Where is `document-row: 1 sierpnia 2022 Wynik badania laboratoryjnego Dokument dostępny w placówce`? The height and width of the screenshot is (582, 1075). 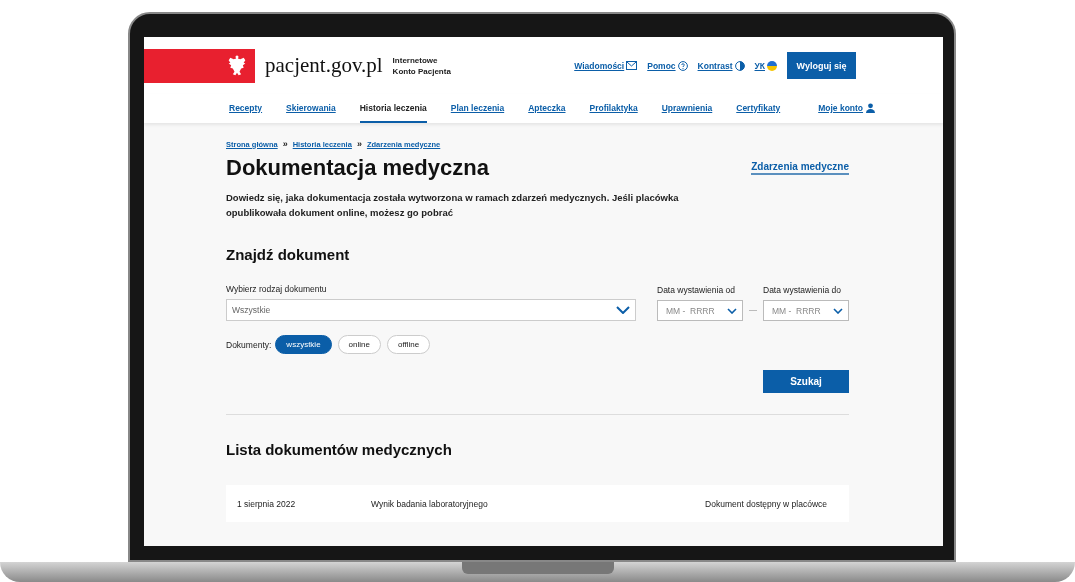
document-row: 1 sierpnia 2022 Wynik badania laboratoryjnego Dokument dostępny w placówce is located at coordinates (537, 503).